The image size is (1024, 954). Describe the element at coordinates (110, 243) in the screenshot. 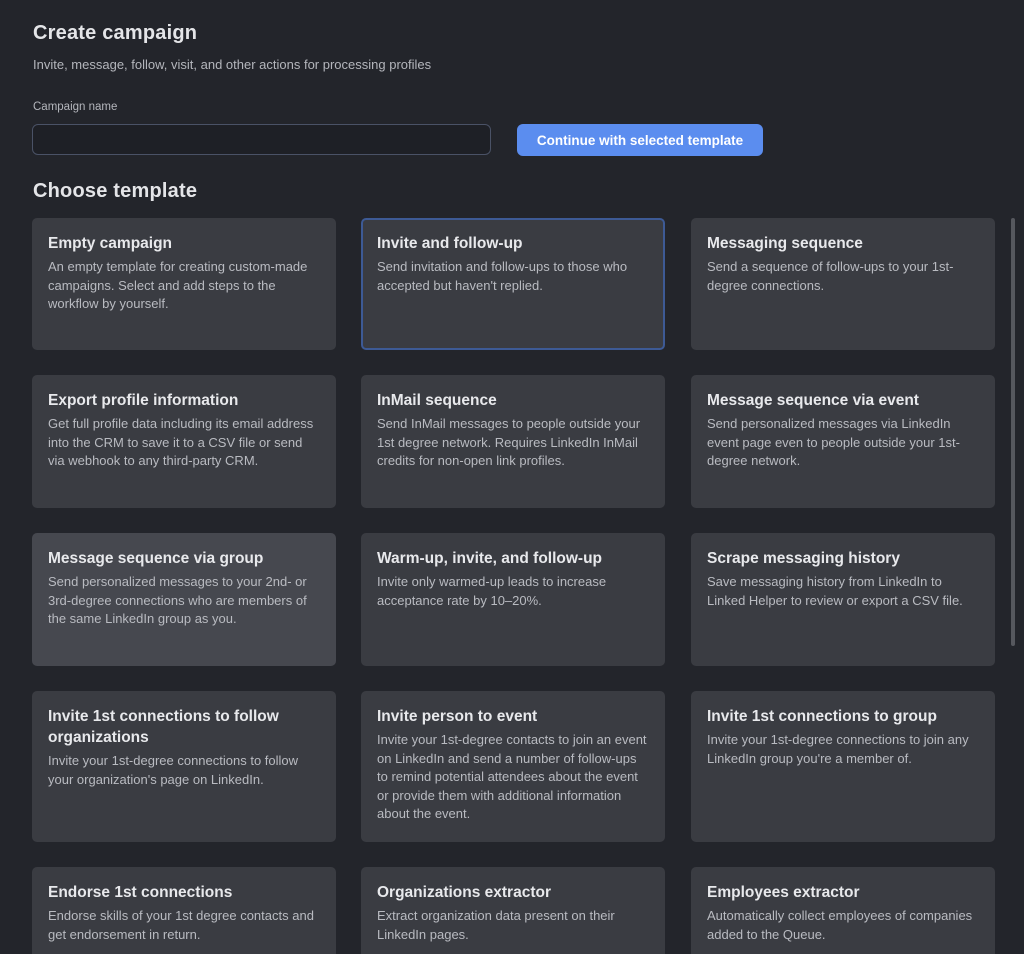

I see `template-card-title: Empty campaign` at that location.